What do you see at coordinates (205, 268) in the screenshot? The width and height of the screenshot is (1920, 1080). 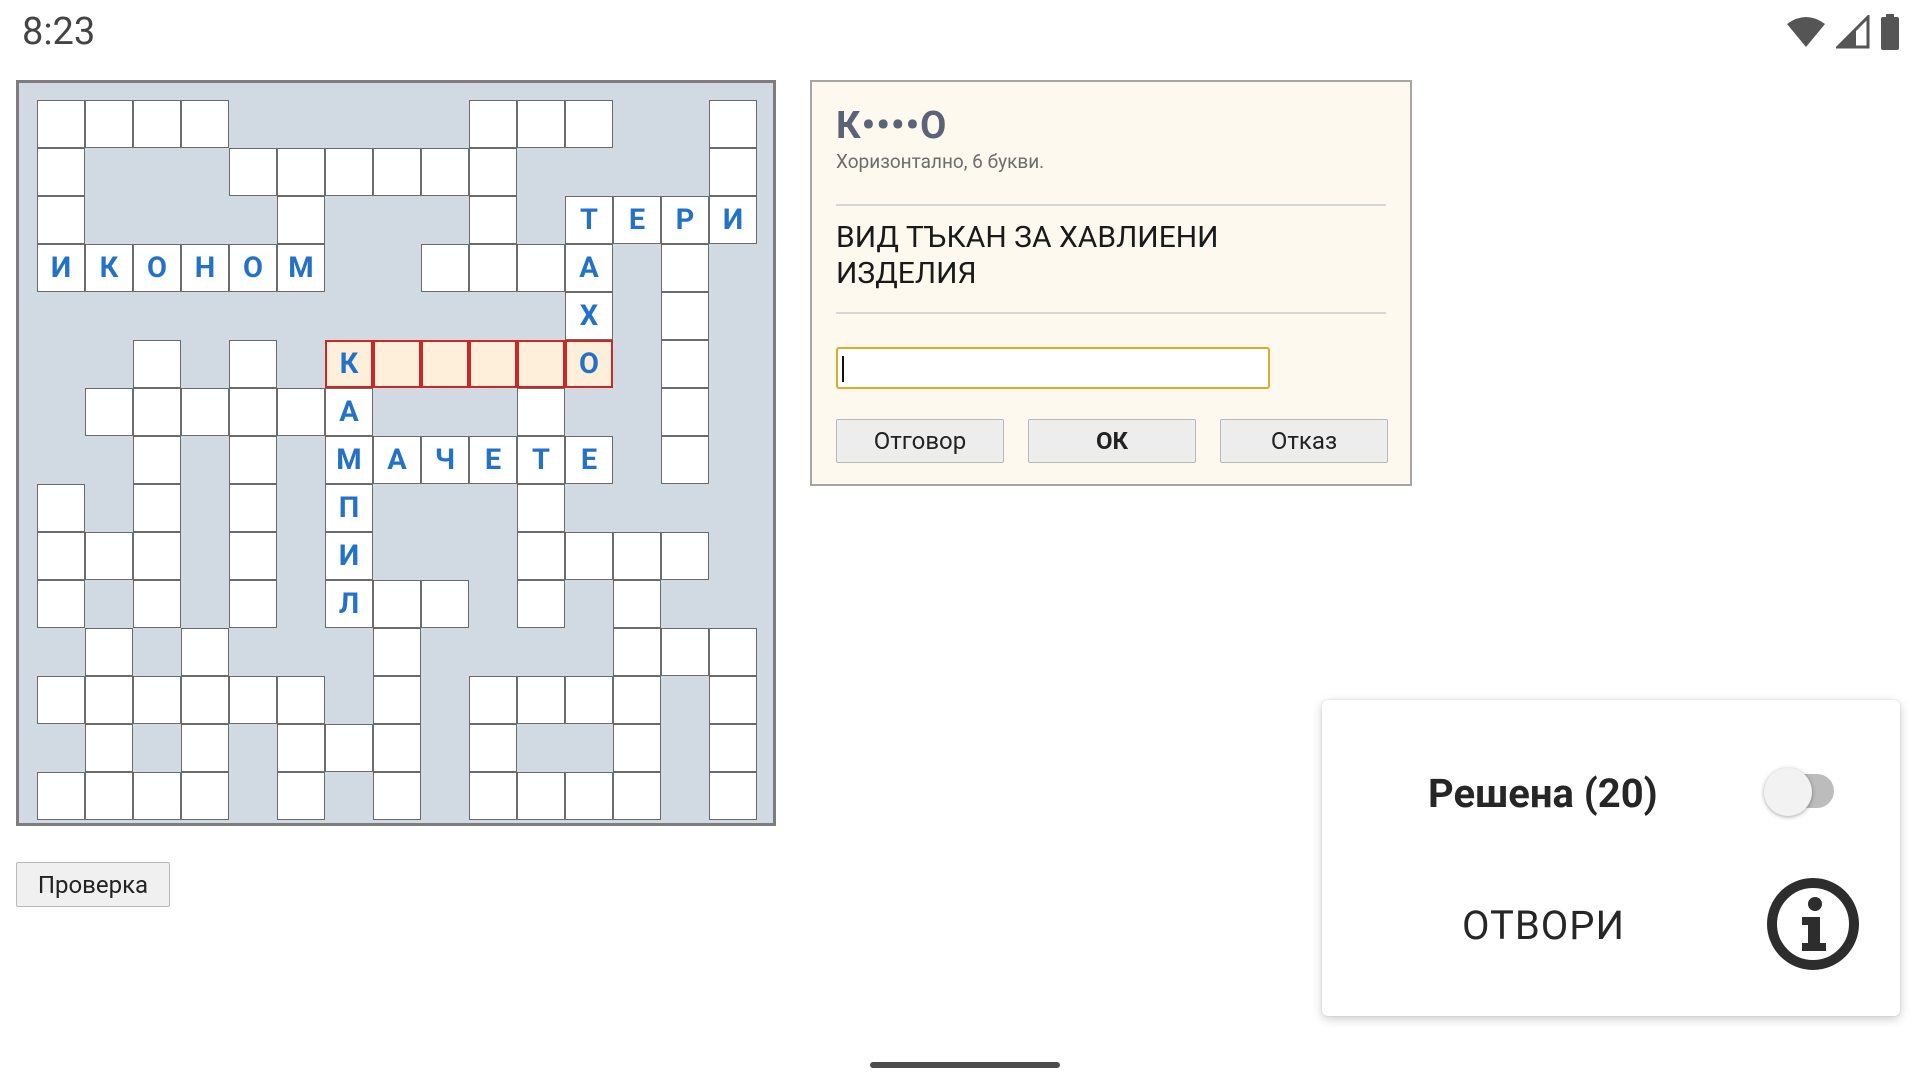 I see `crossword-cell: Н` at bounding box center [205, 268].